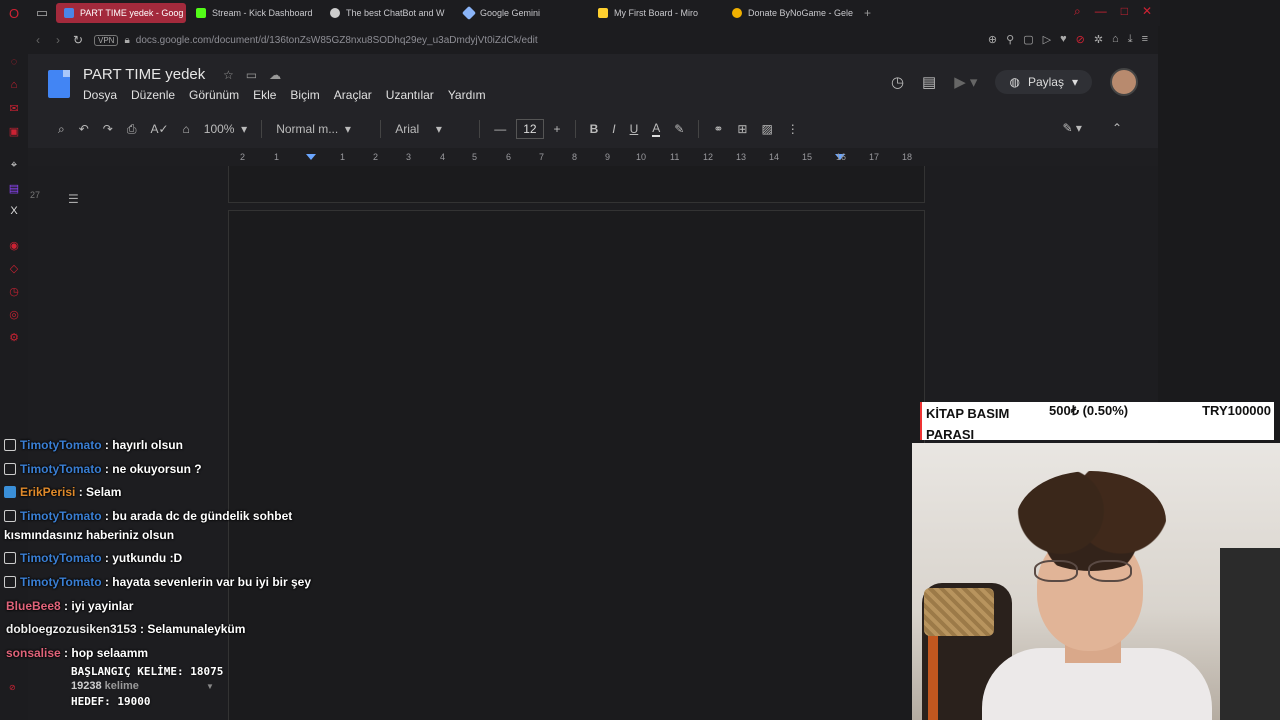 The height and width of the screenshot is (720, 1280). Describe the element at coordinates (718, 129) in the screenshot. I see `link-icon: ⚭` at that location.